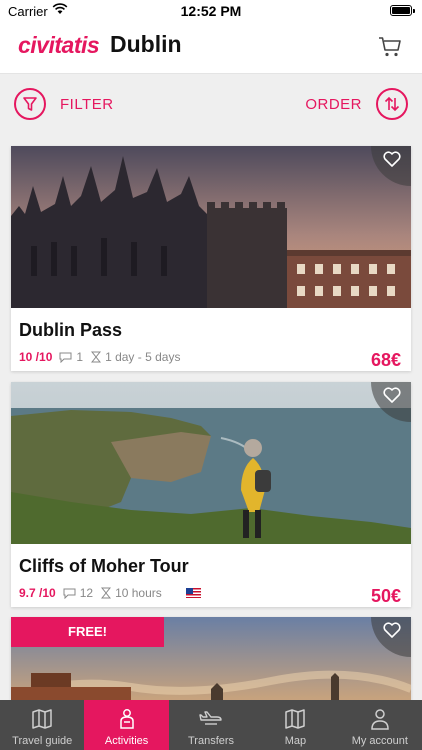  What do you see at coordinates (36, 357) in the screenshot?
I see `rating: 10 /10` at bounding box center [36, 357].